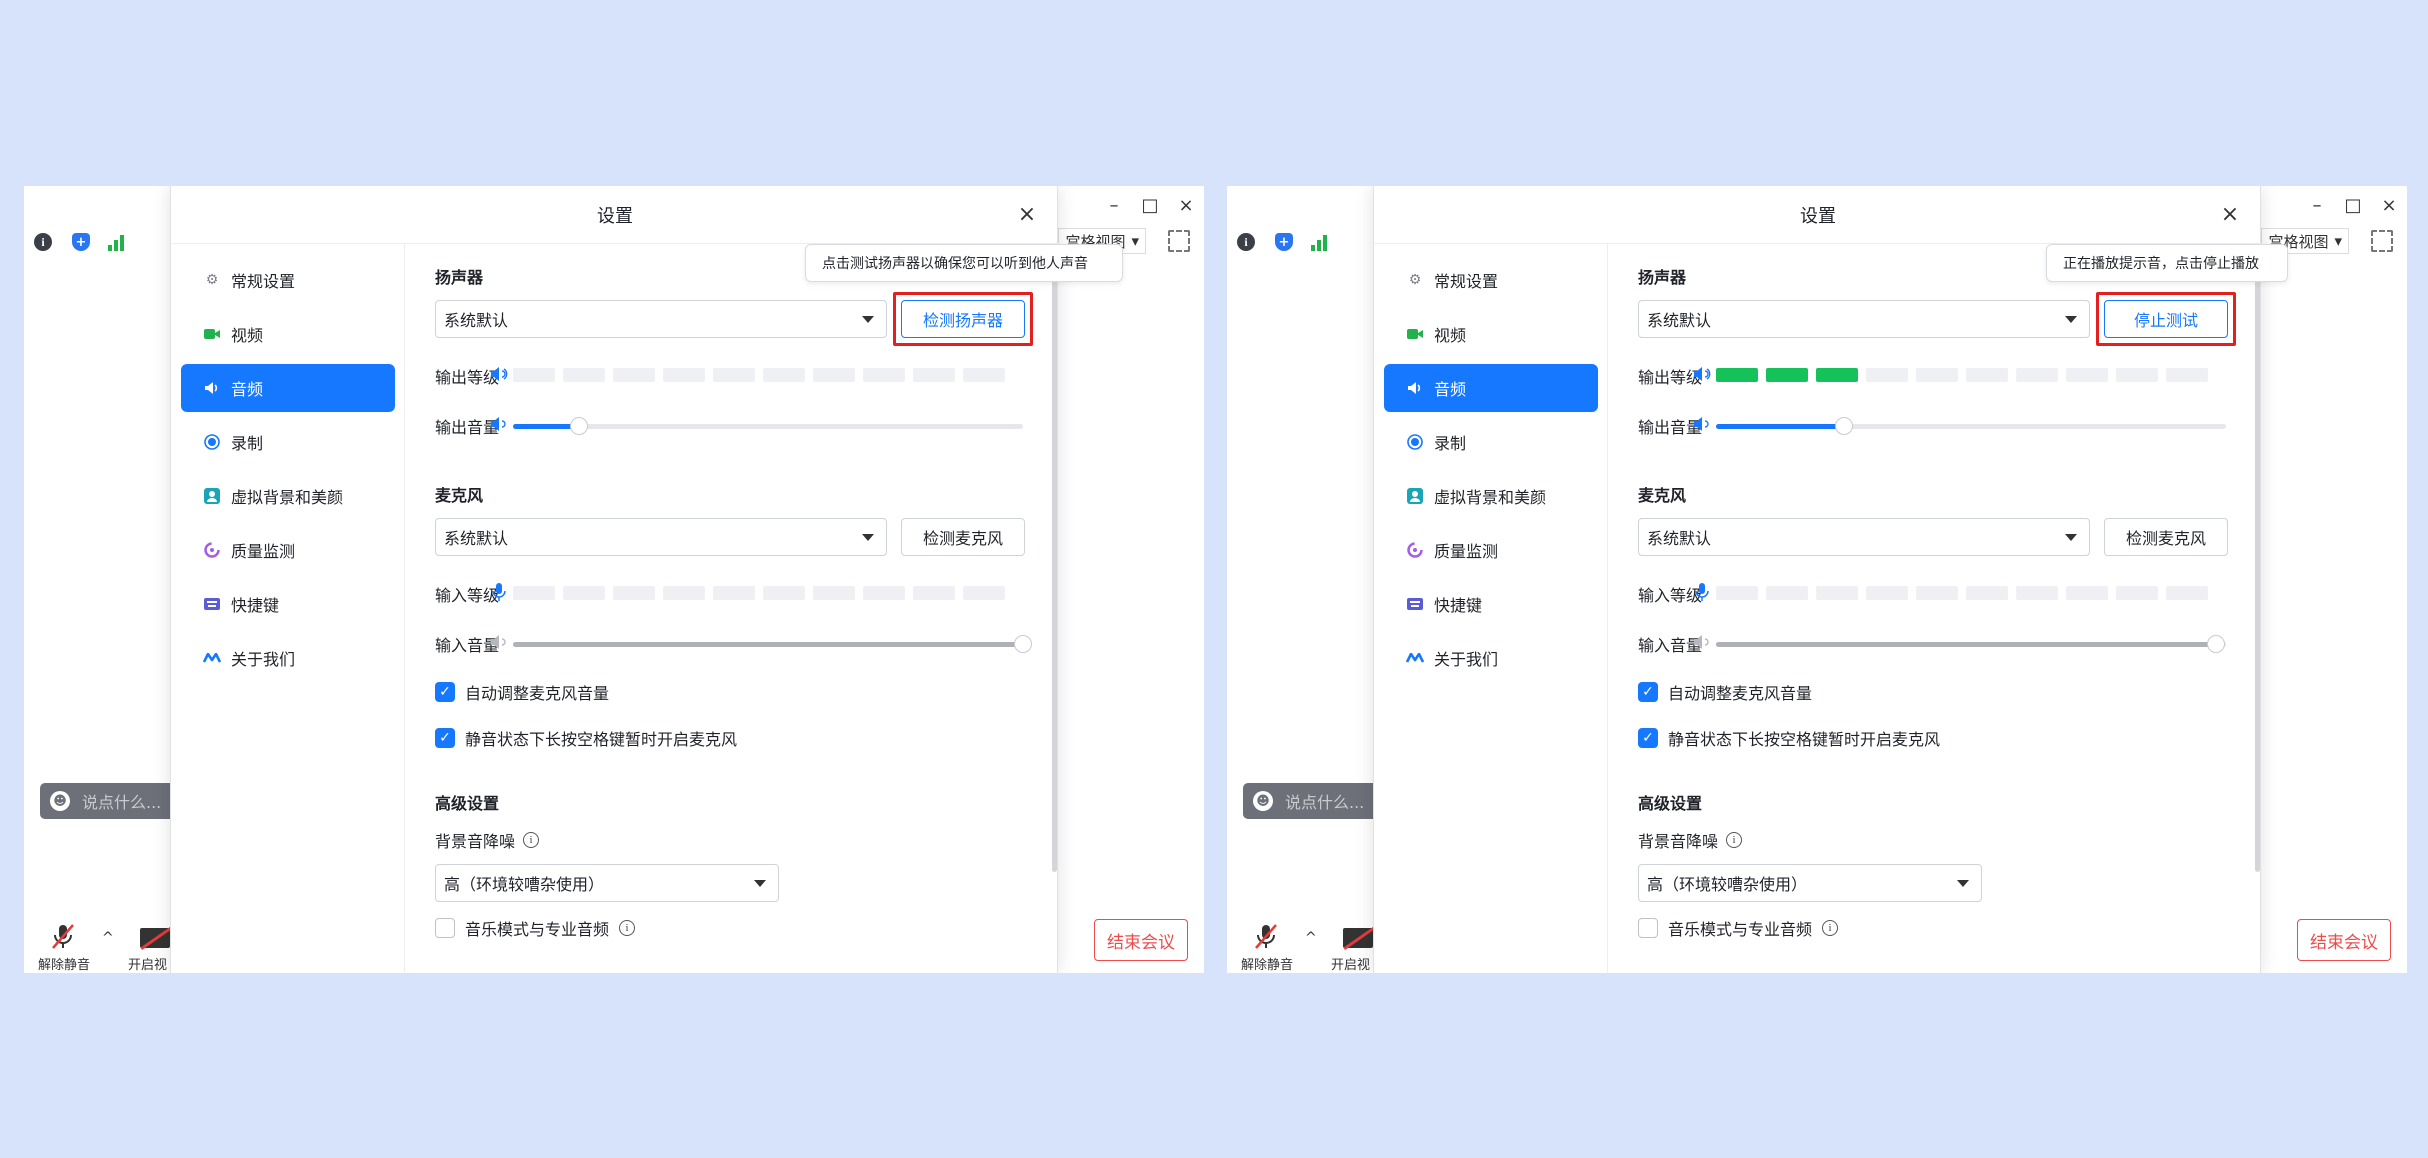 The height and width of the screenshot is (1158, 2428). I want to click on test-speaker-button: 检测扬声器, so click(963, 319).